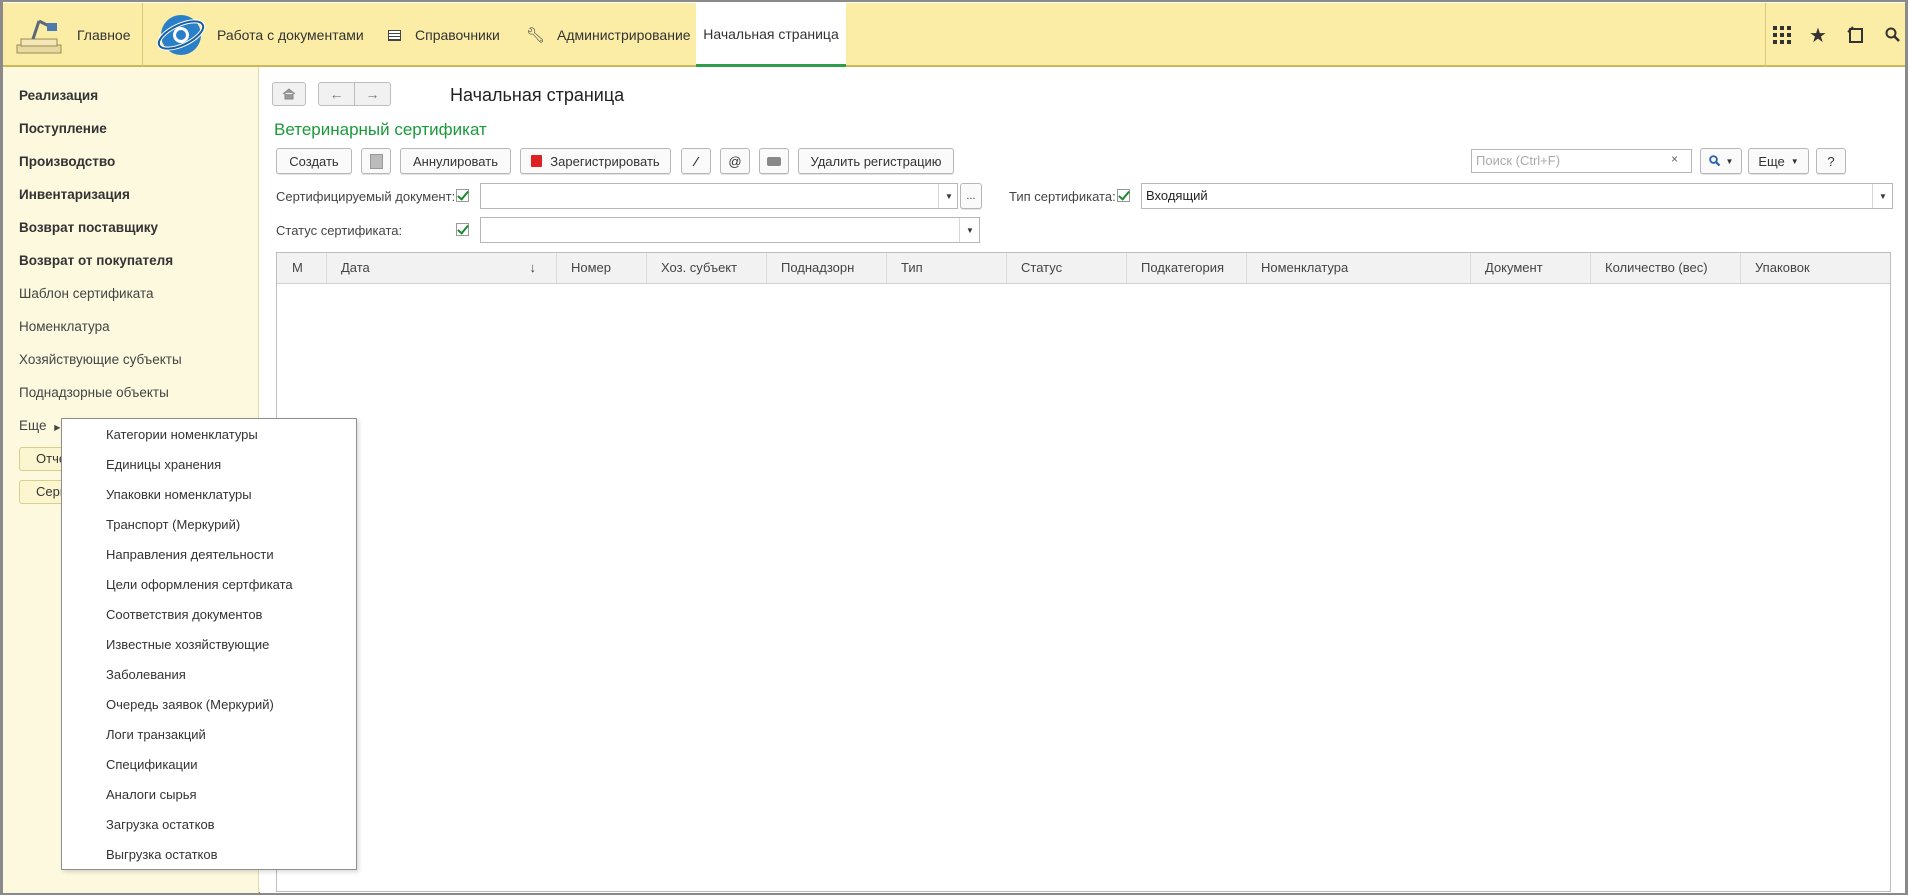 This screenshot has width=1908, height=896. I want to click on cert-doc-field, so click(719, 196).